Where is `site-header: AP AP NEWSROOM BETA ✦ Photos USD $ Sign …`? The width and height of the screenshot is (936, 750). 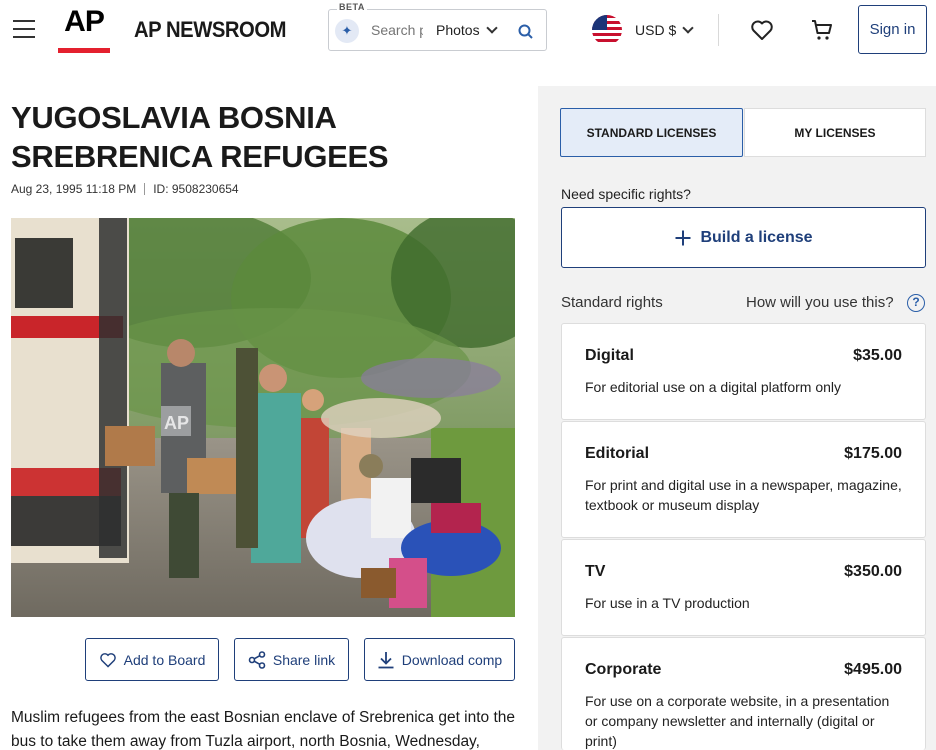
site-header: AP AP NEWSROOM BETA ✦ Photos USD $ Sign … is located at coordinates (468, 31).